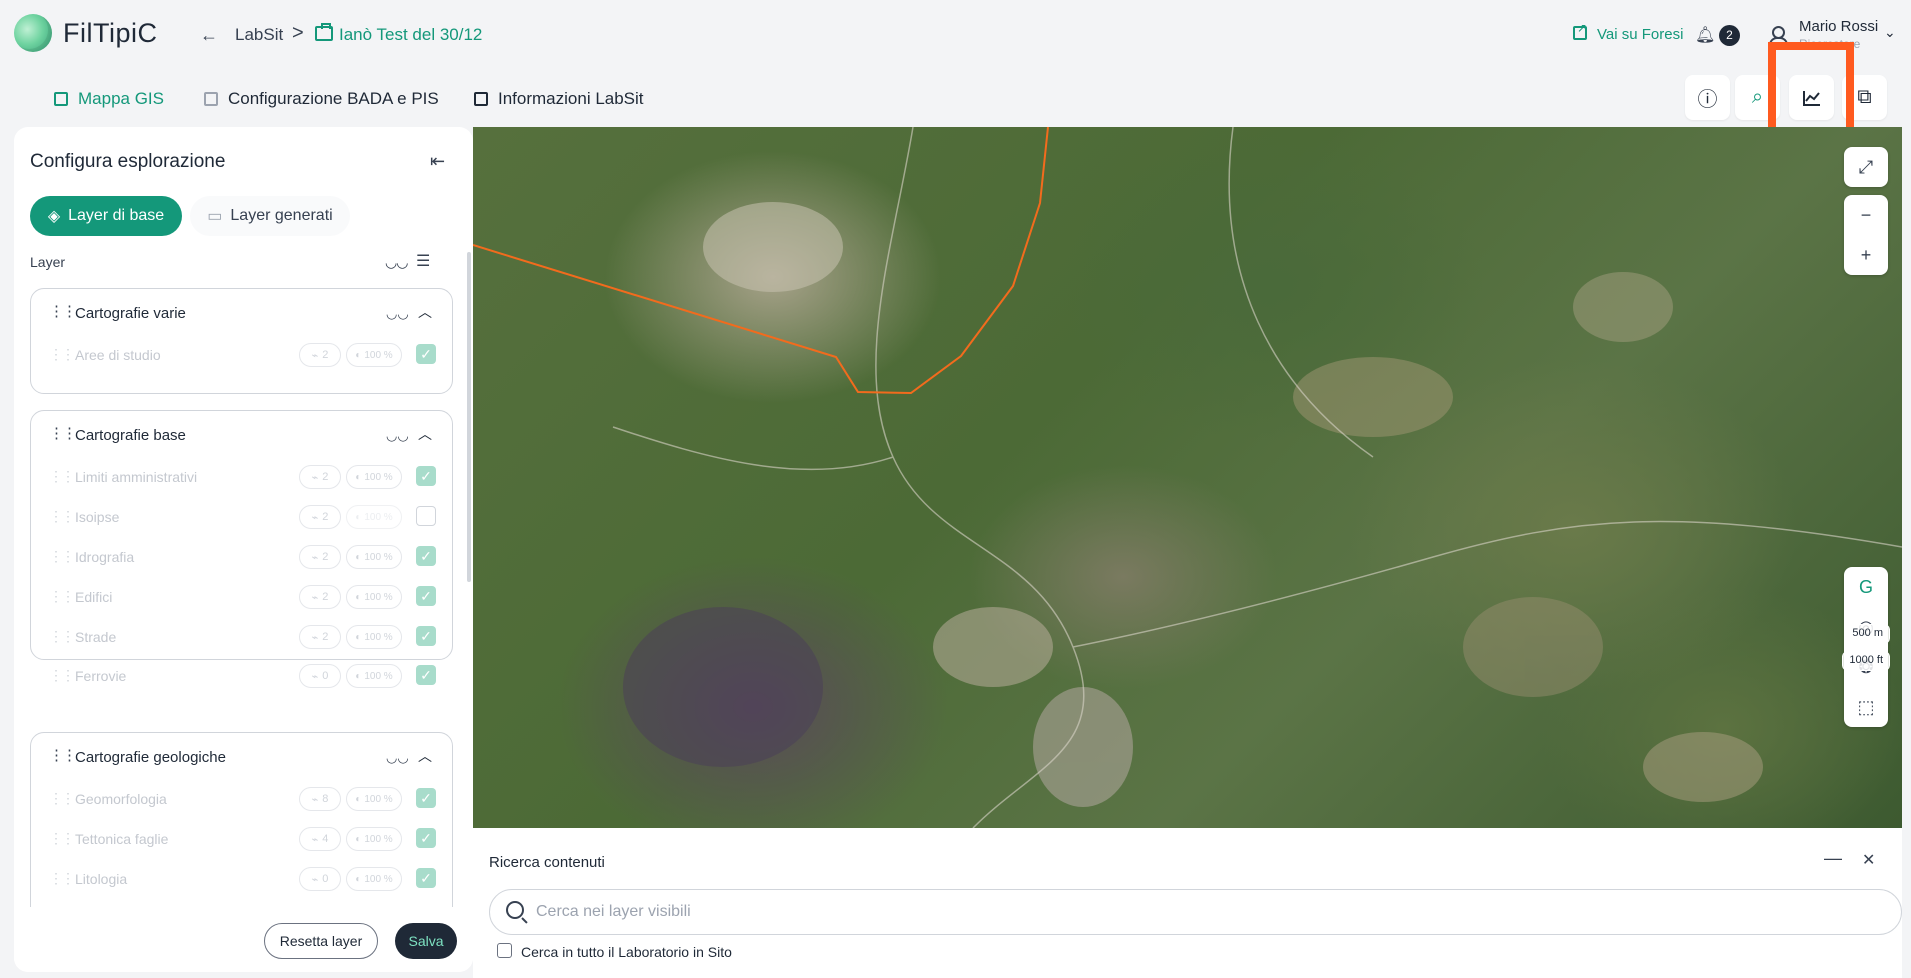 The height and width of the screenshot is (978, 1911). I want to click on bell-icon: 🔔︎, so click(1705, 35).